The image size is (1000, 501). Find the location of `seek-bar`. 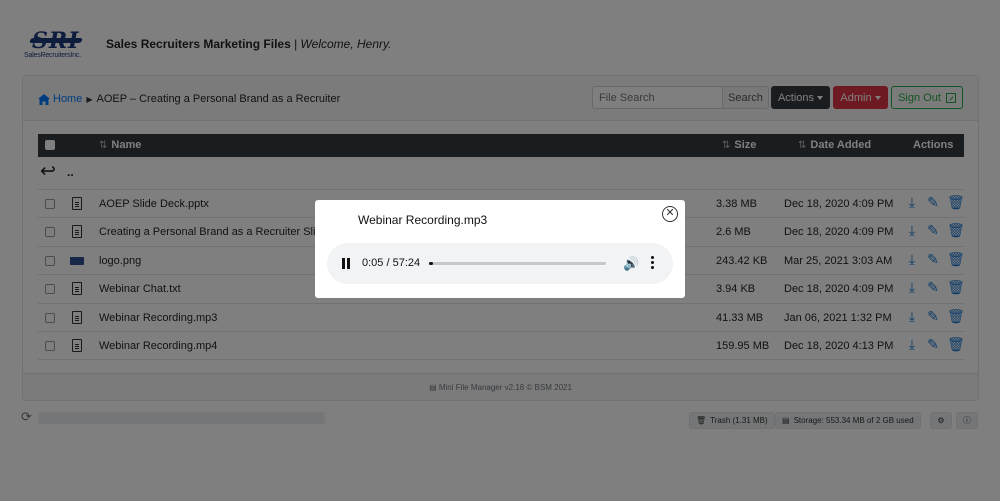

seek-bar is located at coordinates (517, 263).